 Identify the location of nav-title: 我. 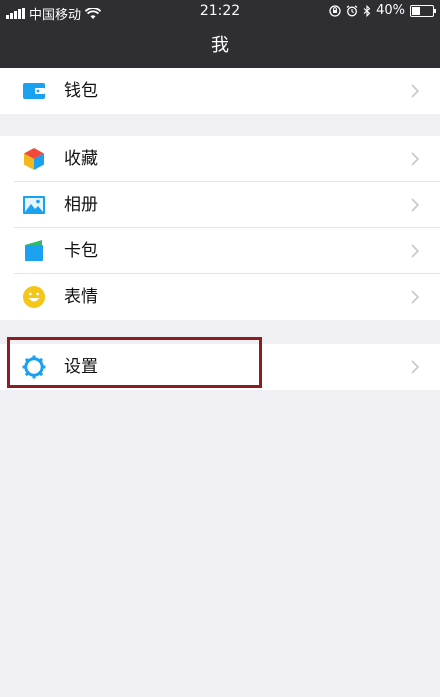
(220, 46).